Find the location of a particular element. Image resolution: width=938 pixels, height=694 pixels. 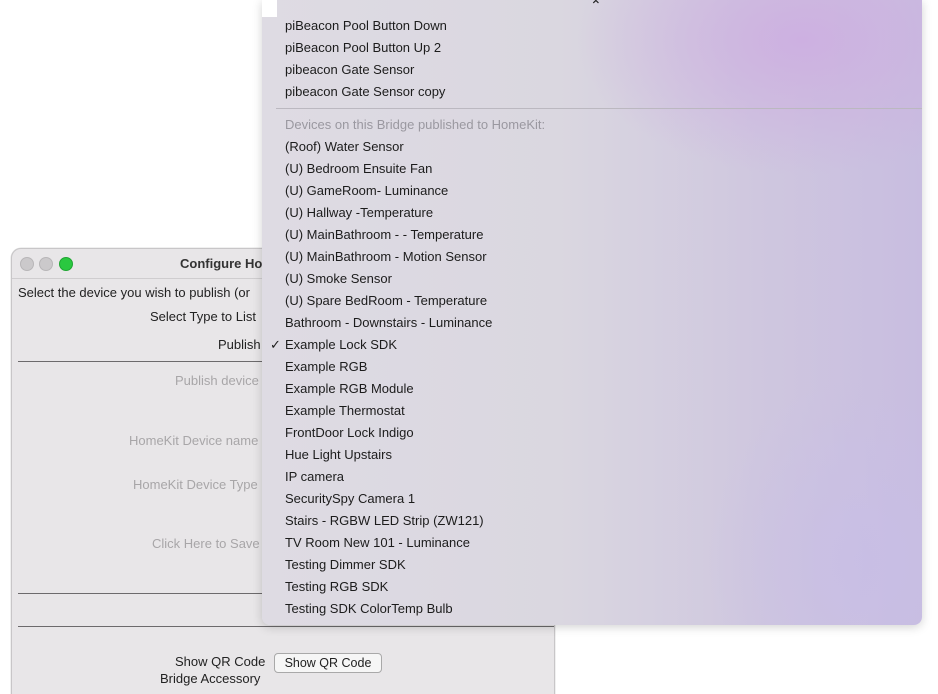

menu-item: (U) GameRoom- Luminance is located at coordinates (585, 191).